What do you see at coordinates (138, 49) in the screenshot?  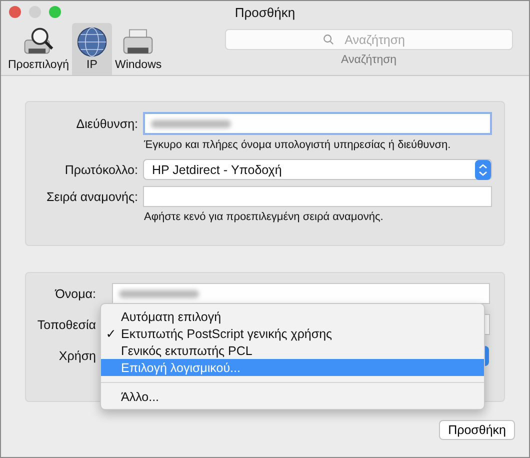 I see `toolbar-tab: Windows` at bounding box center [138, 49].